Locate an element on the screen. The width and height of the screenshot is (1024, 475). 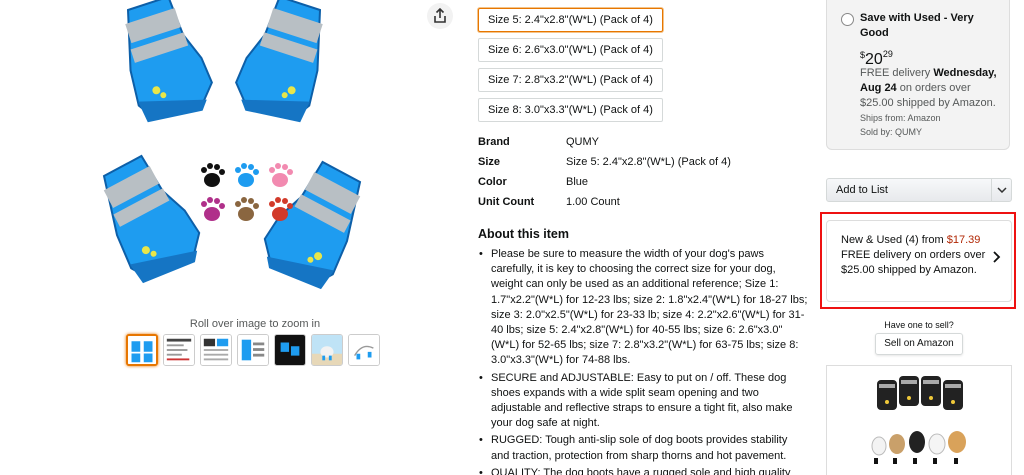
spec-row: Size Size 5: 2.4"x2.8"(W*L) (Pack of 4) is located at coordinates (604, 162).